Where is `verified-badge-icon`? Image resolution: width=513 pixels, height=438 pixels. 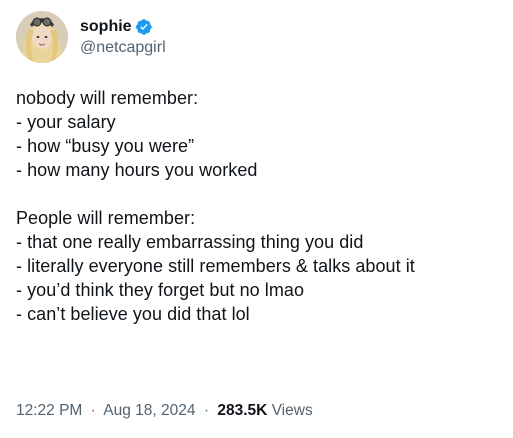 verified-badge-icon is located at coordinates (144, 27).